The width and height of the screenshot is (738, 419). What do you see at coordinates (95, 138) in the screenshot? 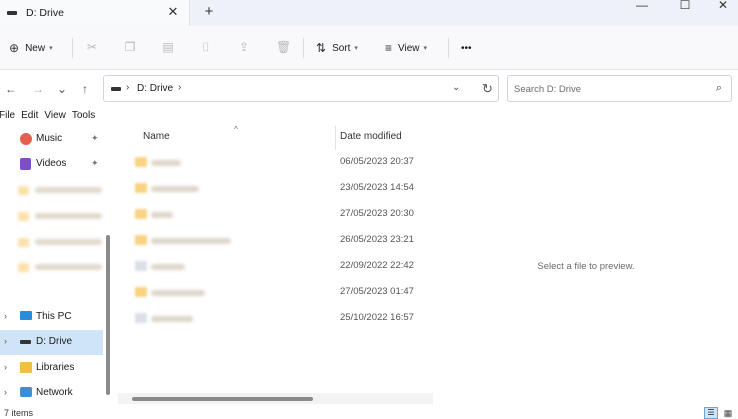
I see `pin-icon: ✦` at bounding box center [95, 138].